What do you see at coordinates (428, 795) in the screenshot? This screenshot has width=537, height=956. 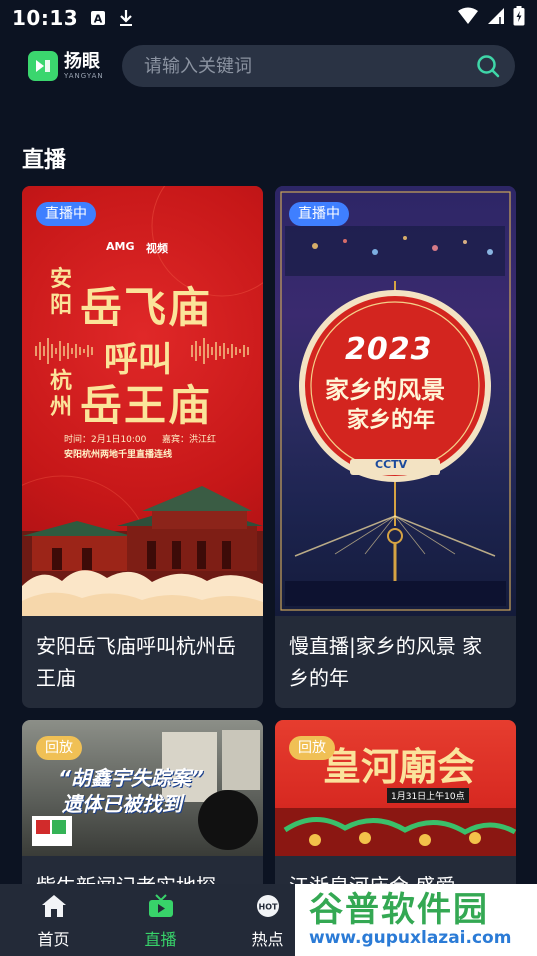 I see `poster-sub: 1月31日上午10点` at bounding box center [428, 795].